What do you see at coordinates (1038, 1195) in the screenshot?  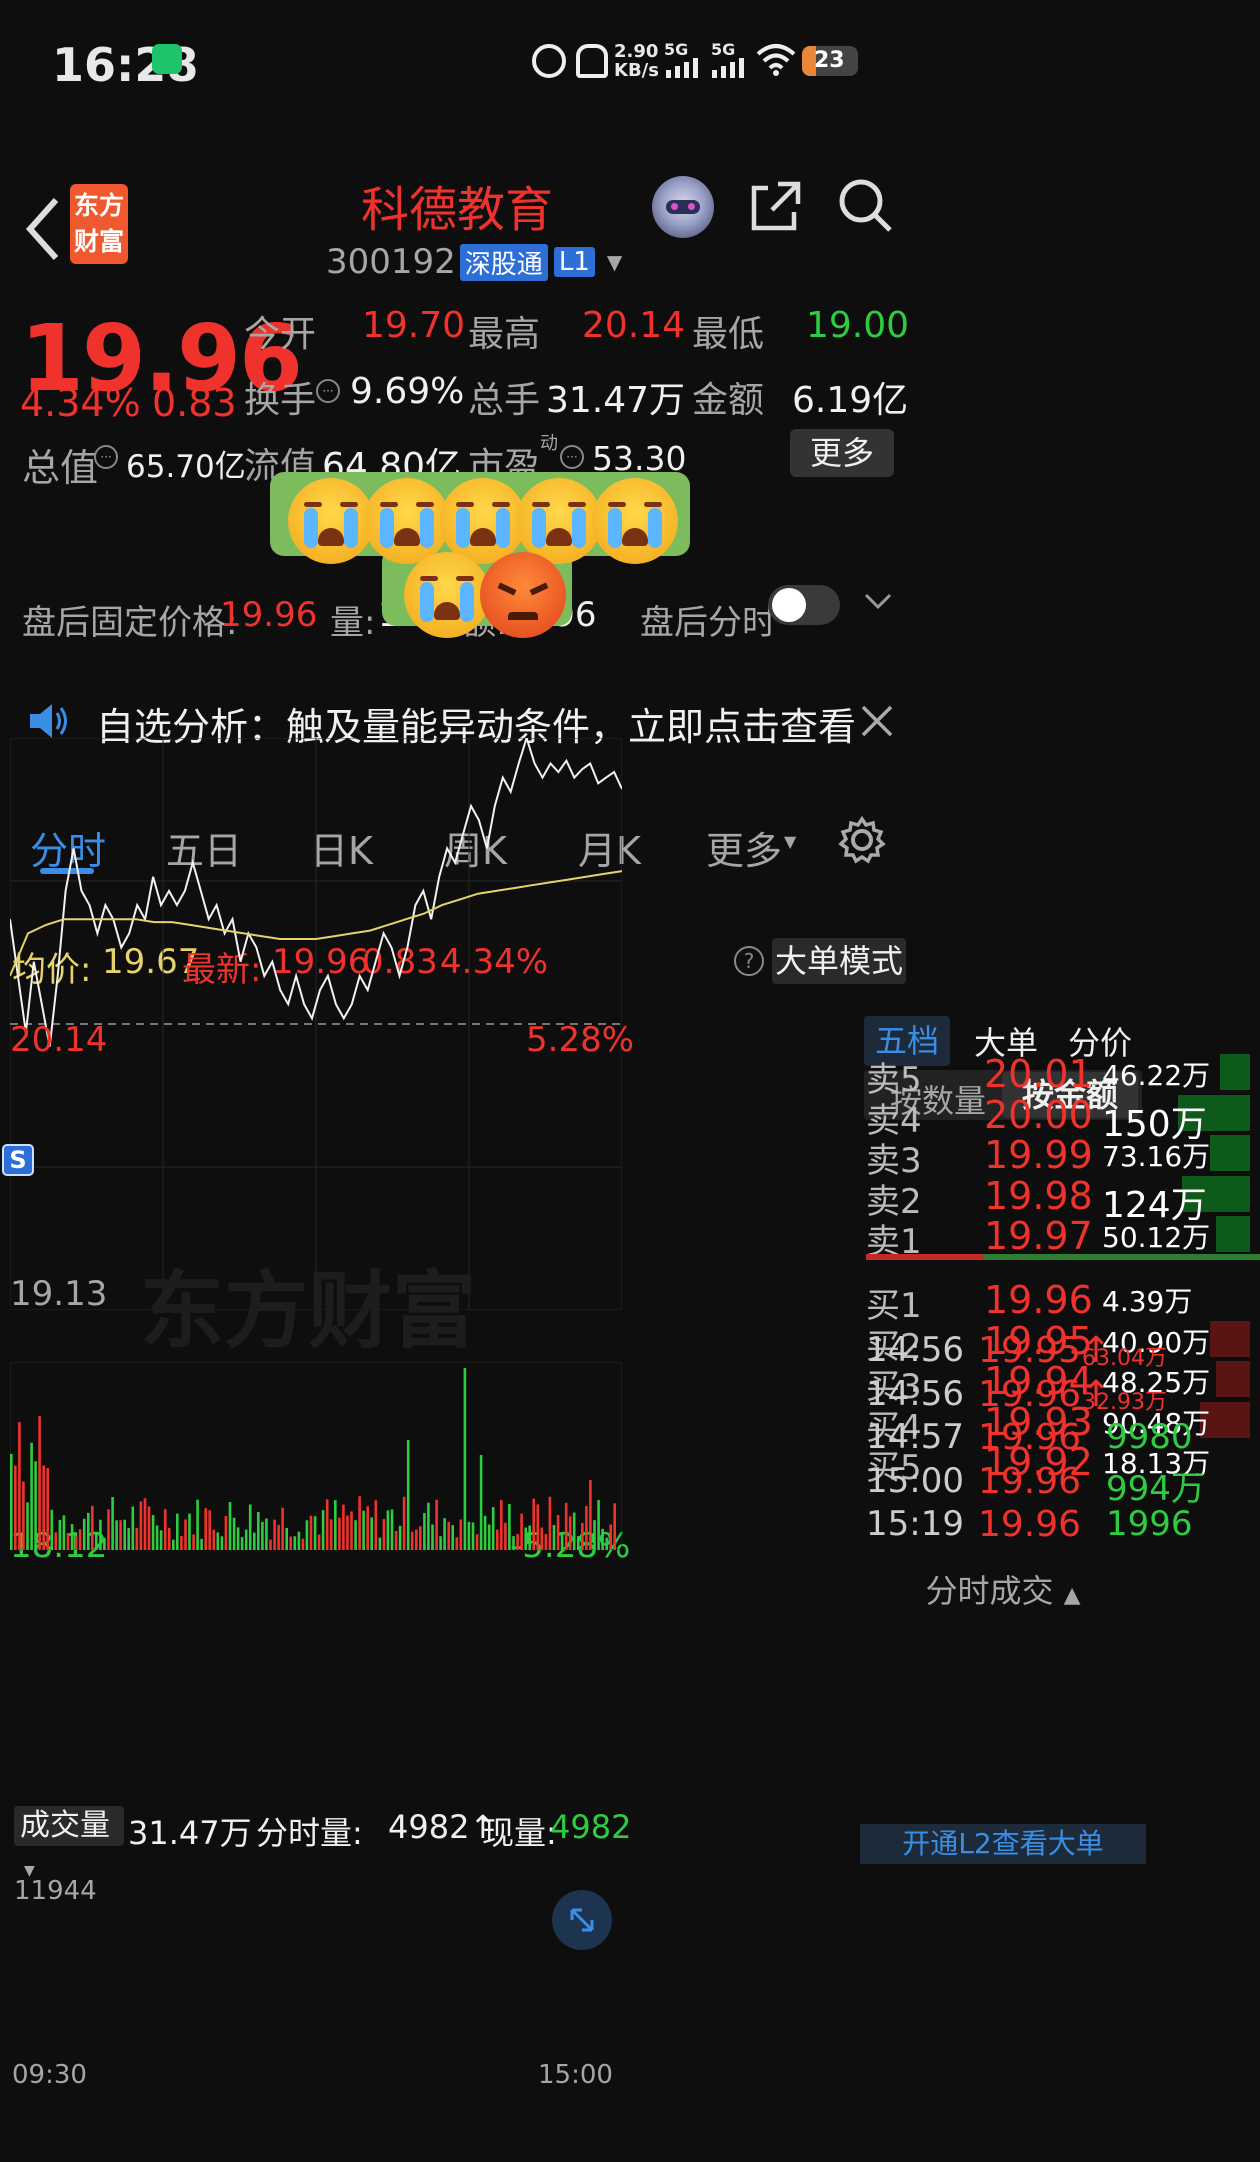 I see `level-price: 19.98` at bounding box center [1038, 1195].